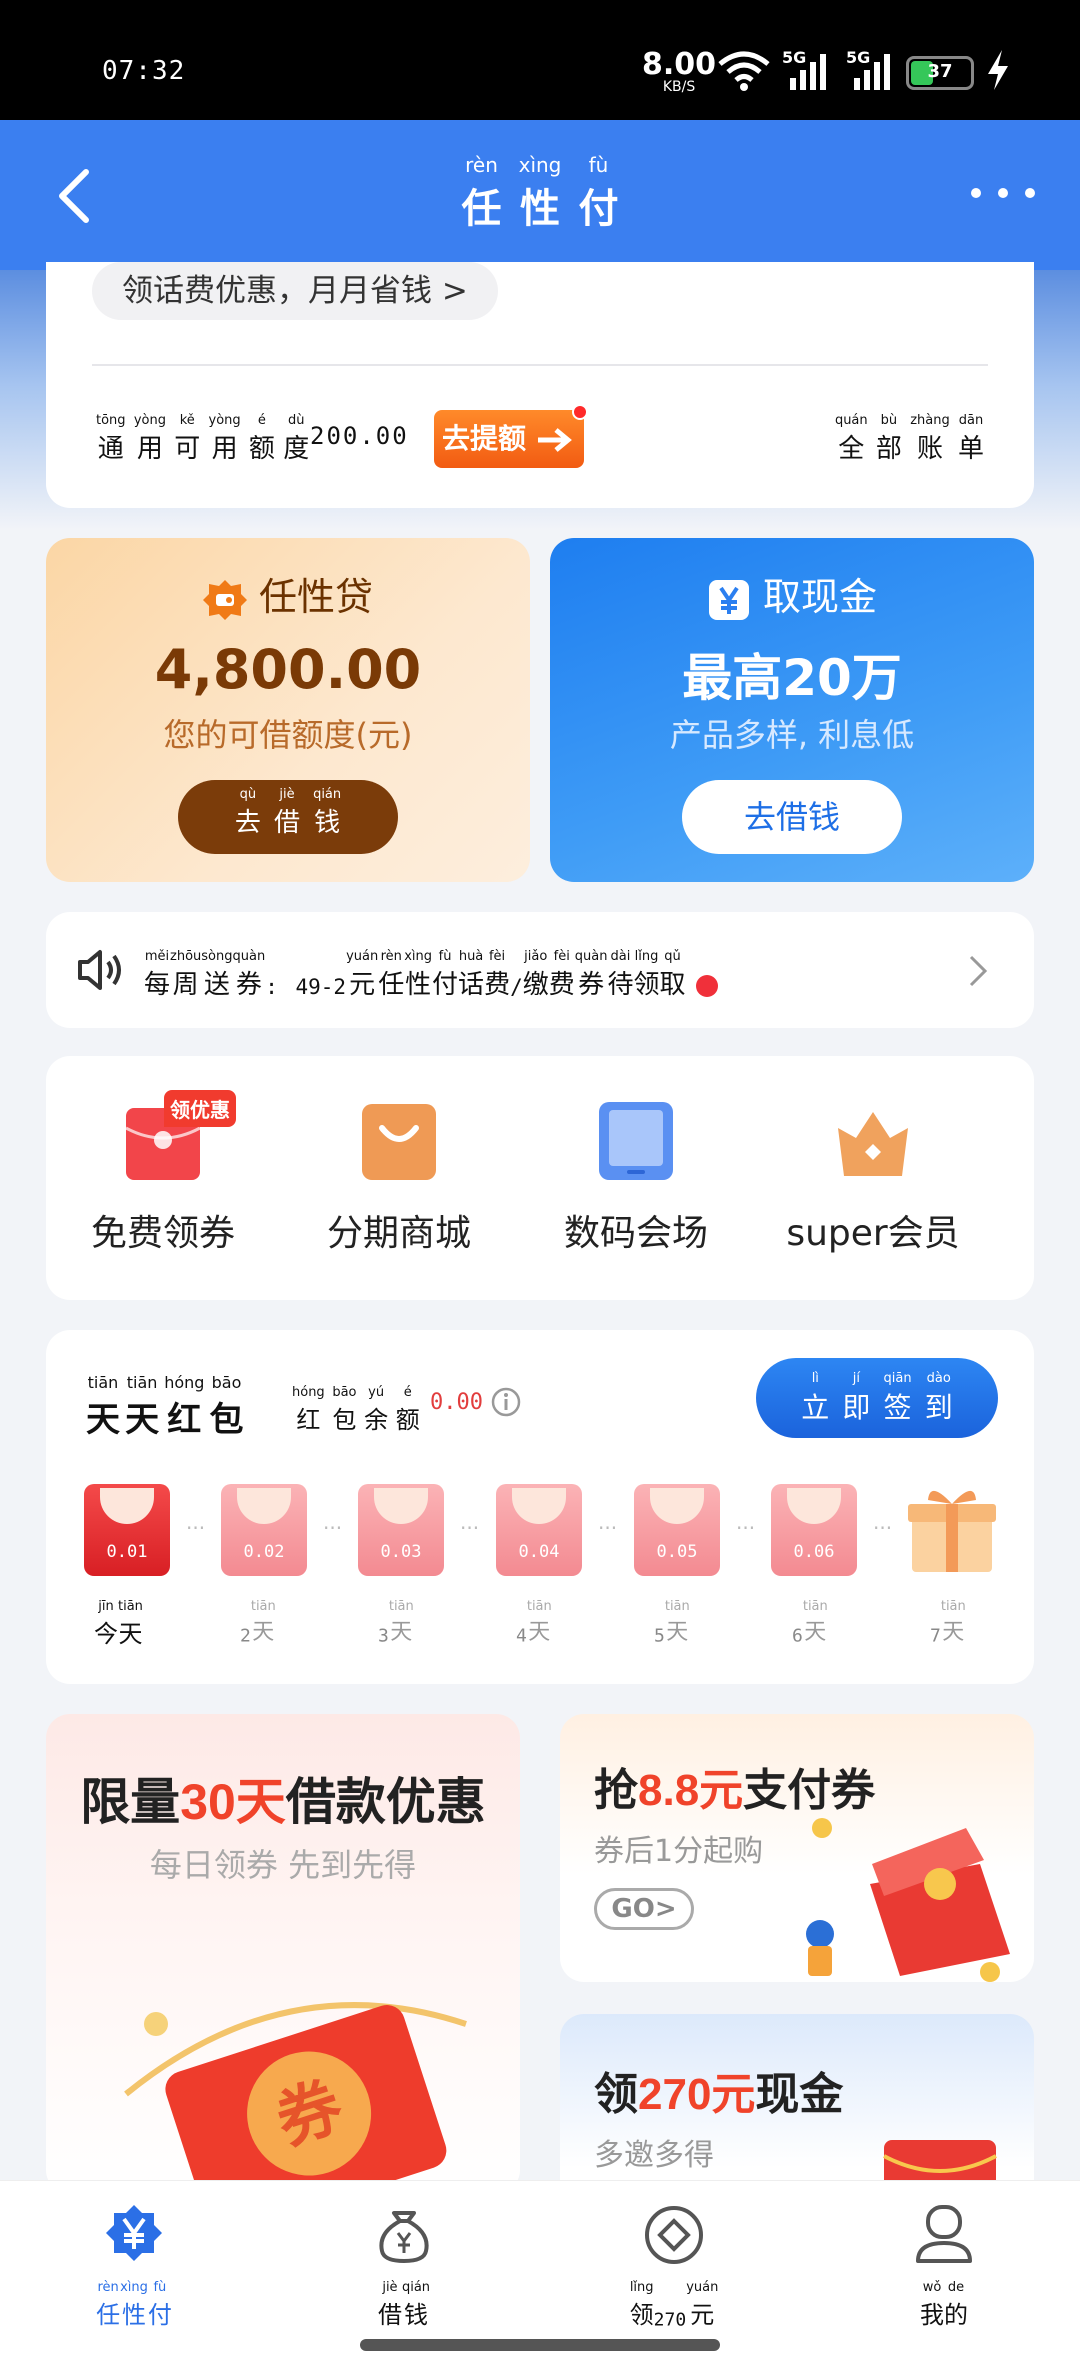 This screenshot has height=2373, width=1080. Describe the element at coordinates (283, 1954) in the screenshot. I see `loan-discount-promo: 限量30天借款优惠 每日领券 先到先得 券` at that location.